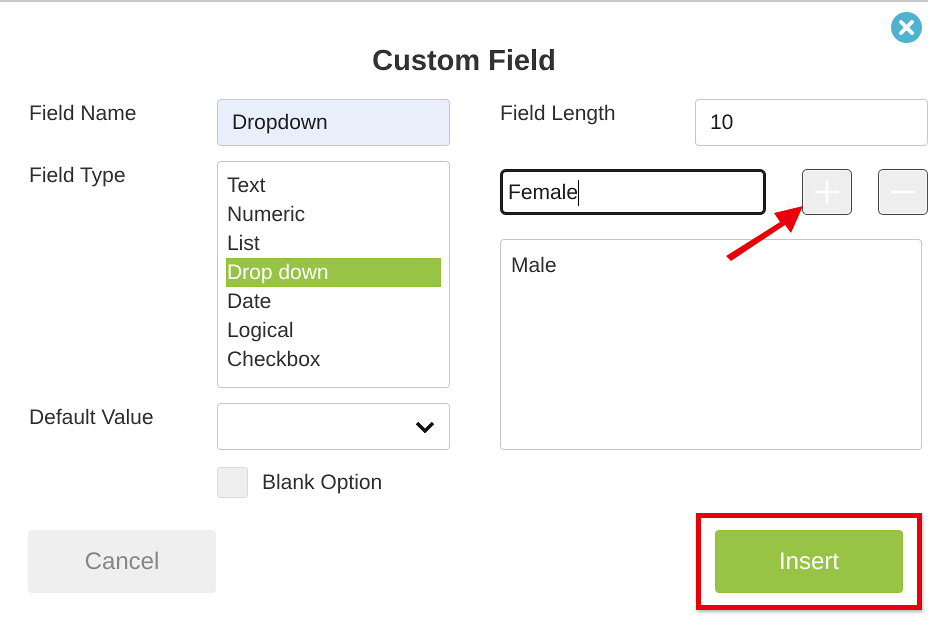 This screenshot has width=928, height=636. What do you see at coordinates (92, 418) in the screenshot?
I see `field-label: Default Value` at bounding box center [92, 418].